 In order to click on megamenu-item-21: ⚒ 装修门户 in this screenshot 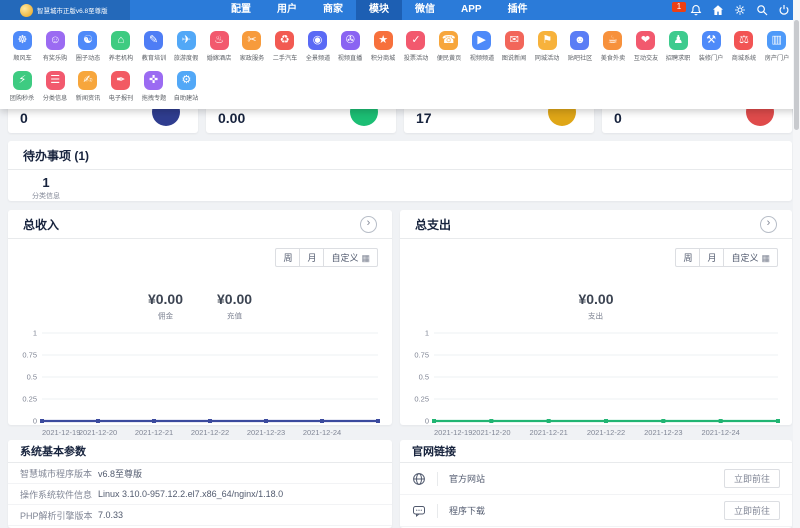, I will do `click(711, 46)`.